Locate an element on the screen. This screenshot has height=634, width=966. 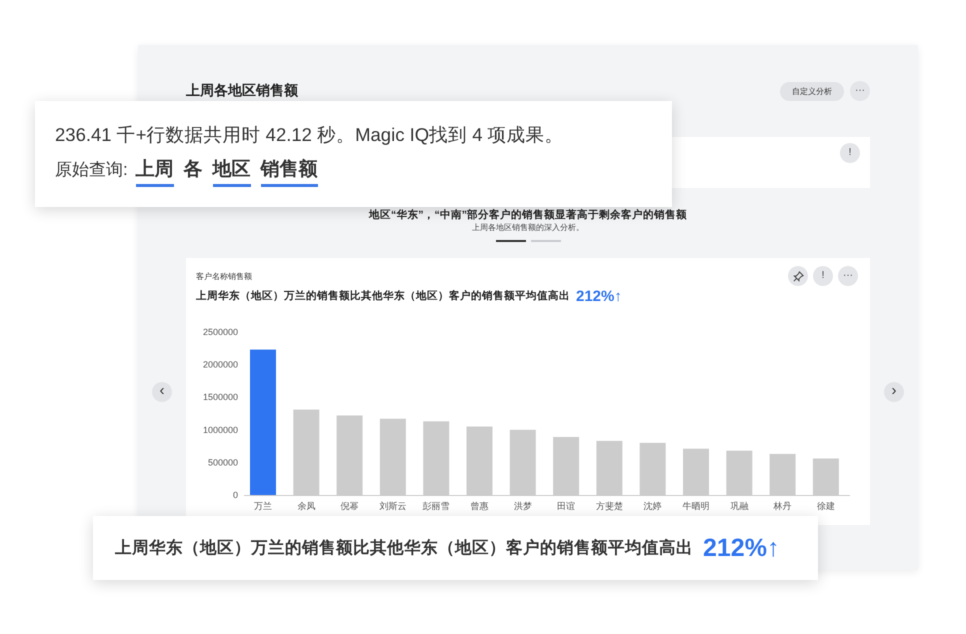
axis-tick-label: 0 is located at coordinates (235, 495).